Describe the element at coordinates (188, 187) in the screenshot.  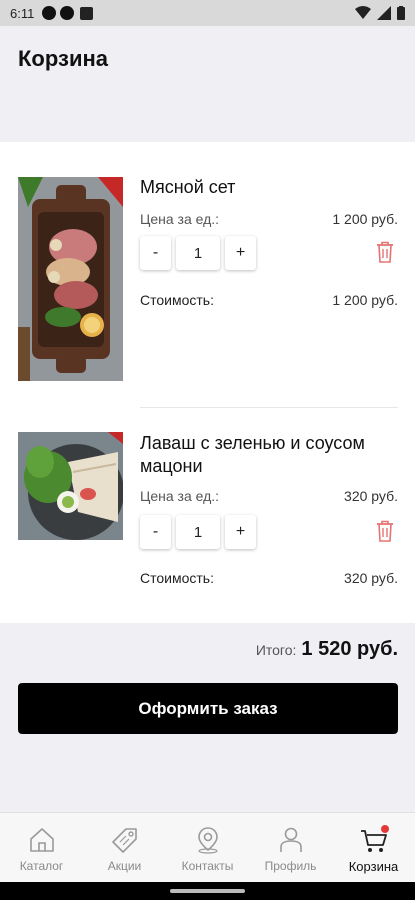
I see `product-name: Мясной сет` at that location.